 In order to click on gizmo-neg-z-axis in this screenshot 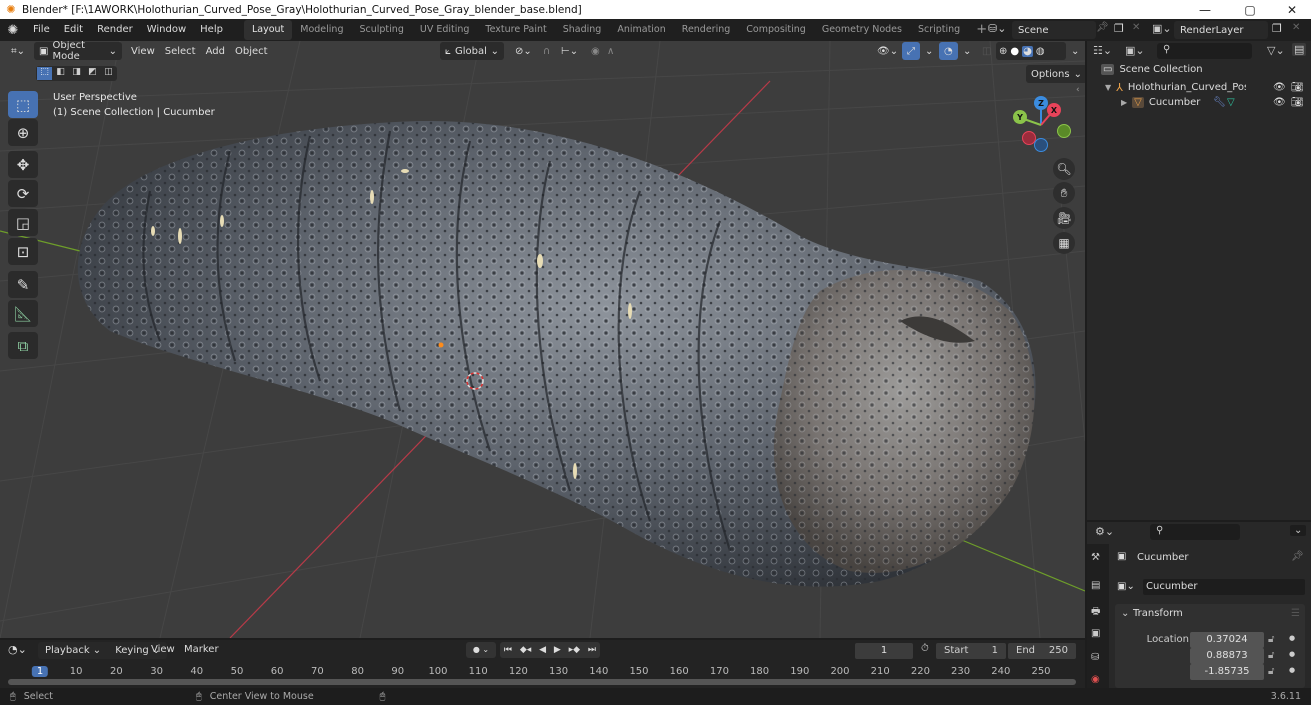, I will do `click(1041, 145)`.